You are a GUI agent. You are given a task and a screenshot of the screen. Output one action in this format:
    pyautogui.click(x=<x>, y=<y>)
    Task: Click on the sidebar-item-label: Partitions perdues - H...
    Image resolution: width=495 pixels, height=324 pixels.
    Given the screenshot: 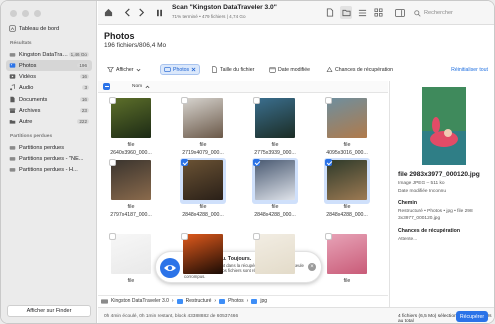 What is the action you would take?
    pyautogui.click(x=48, y=169)
    